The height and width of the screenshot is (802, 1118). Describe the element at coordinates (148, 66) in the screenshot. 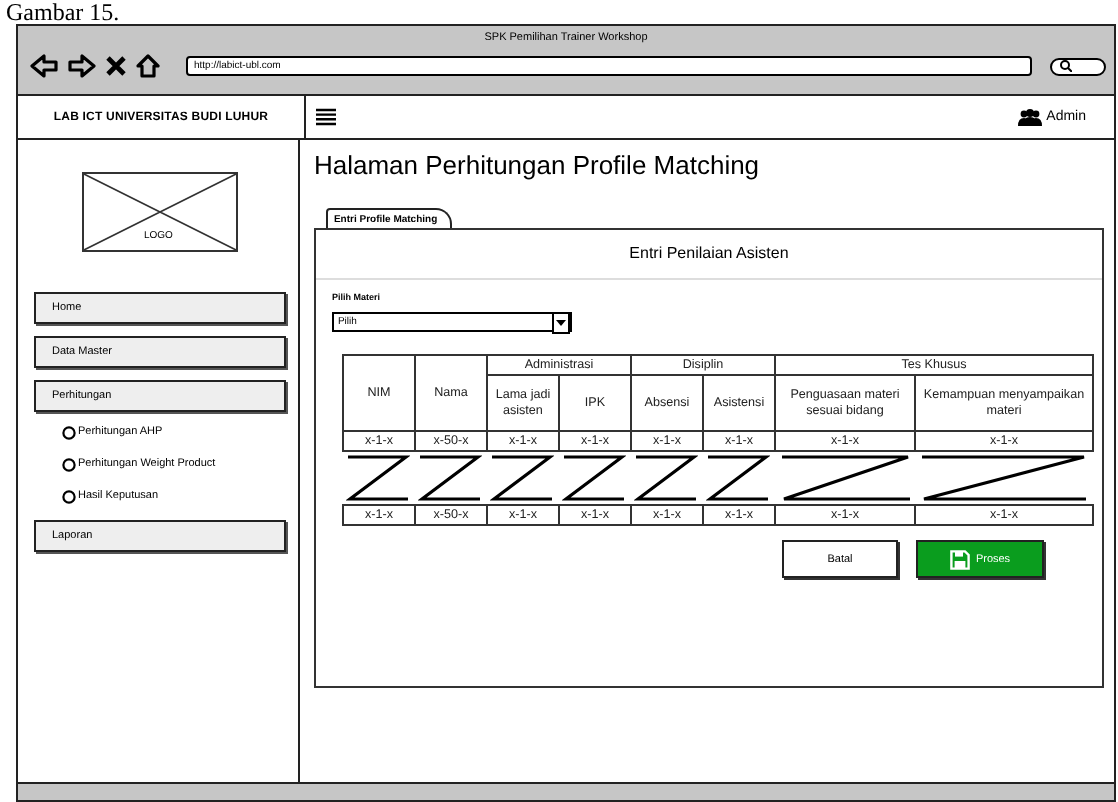

I see `home-icon` at that location.